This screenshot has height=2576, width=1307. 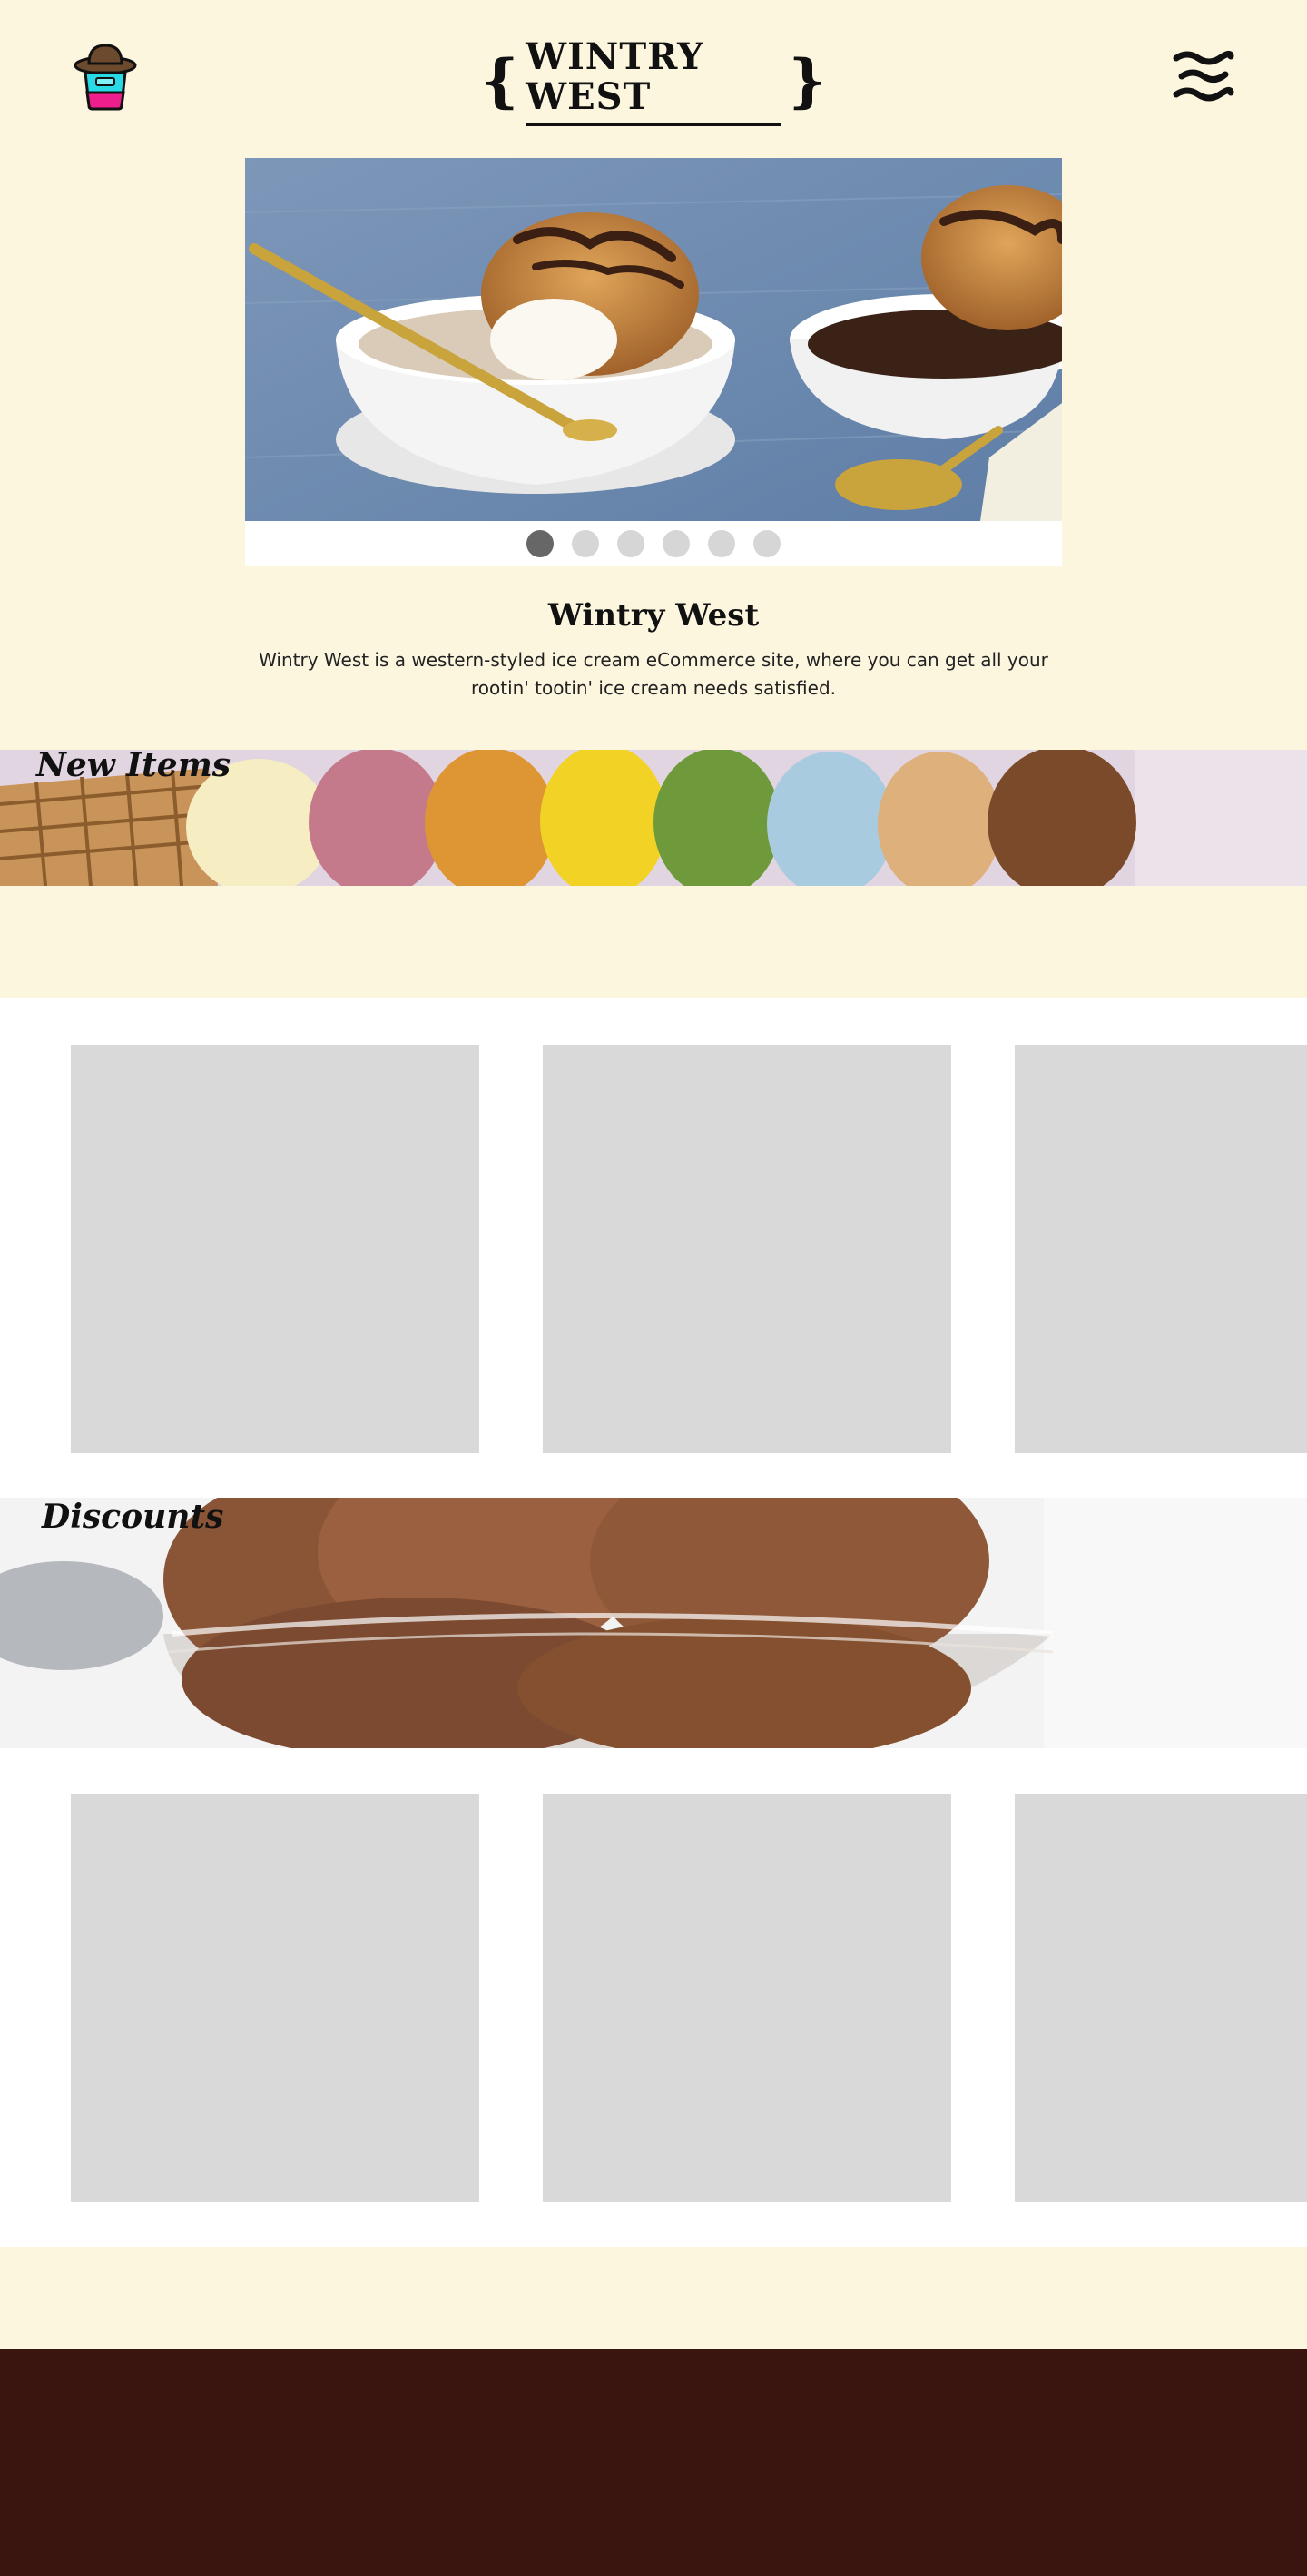 I want to click on intro-title: Wintry West, so click(x=653, y=615).